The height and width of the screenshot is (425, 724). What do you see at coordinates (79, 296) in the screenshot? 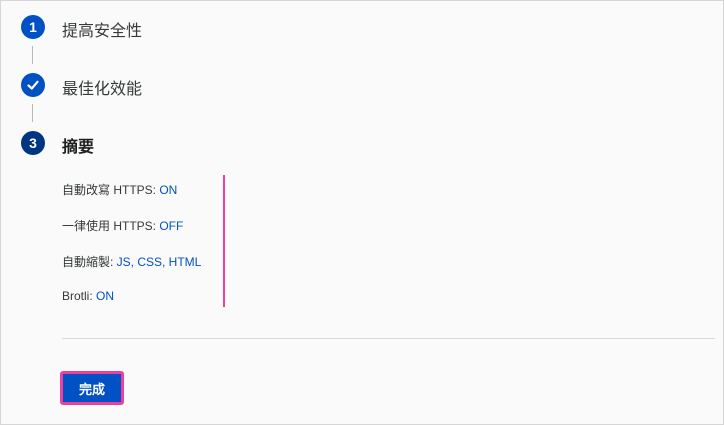
I see `summary-row-label: Brotli:` at bounding box center [79, 296].